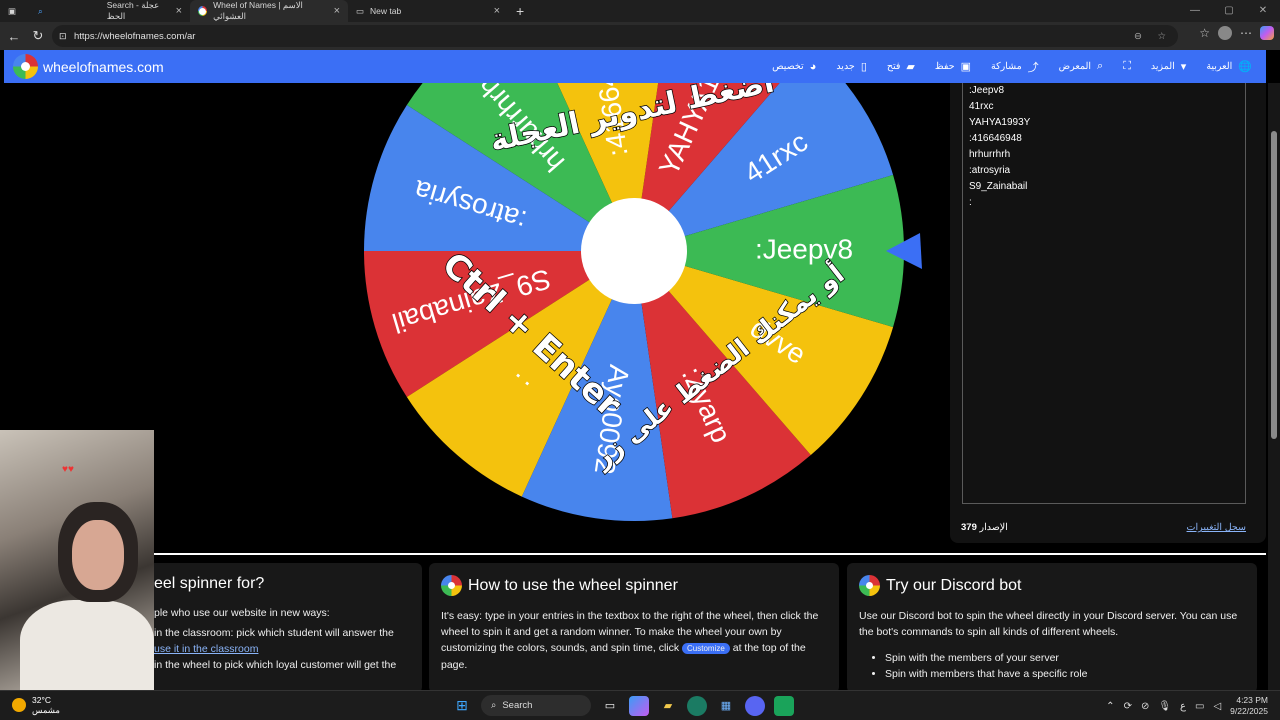 The image size is (1280, 720). I want to click on menu-label: المعرض, so click(1075, 66).